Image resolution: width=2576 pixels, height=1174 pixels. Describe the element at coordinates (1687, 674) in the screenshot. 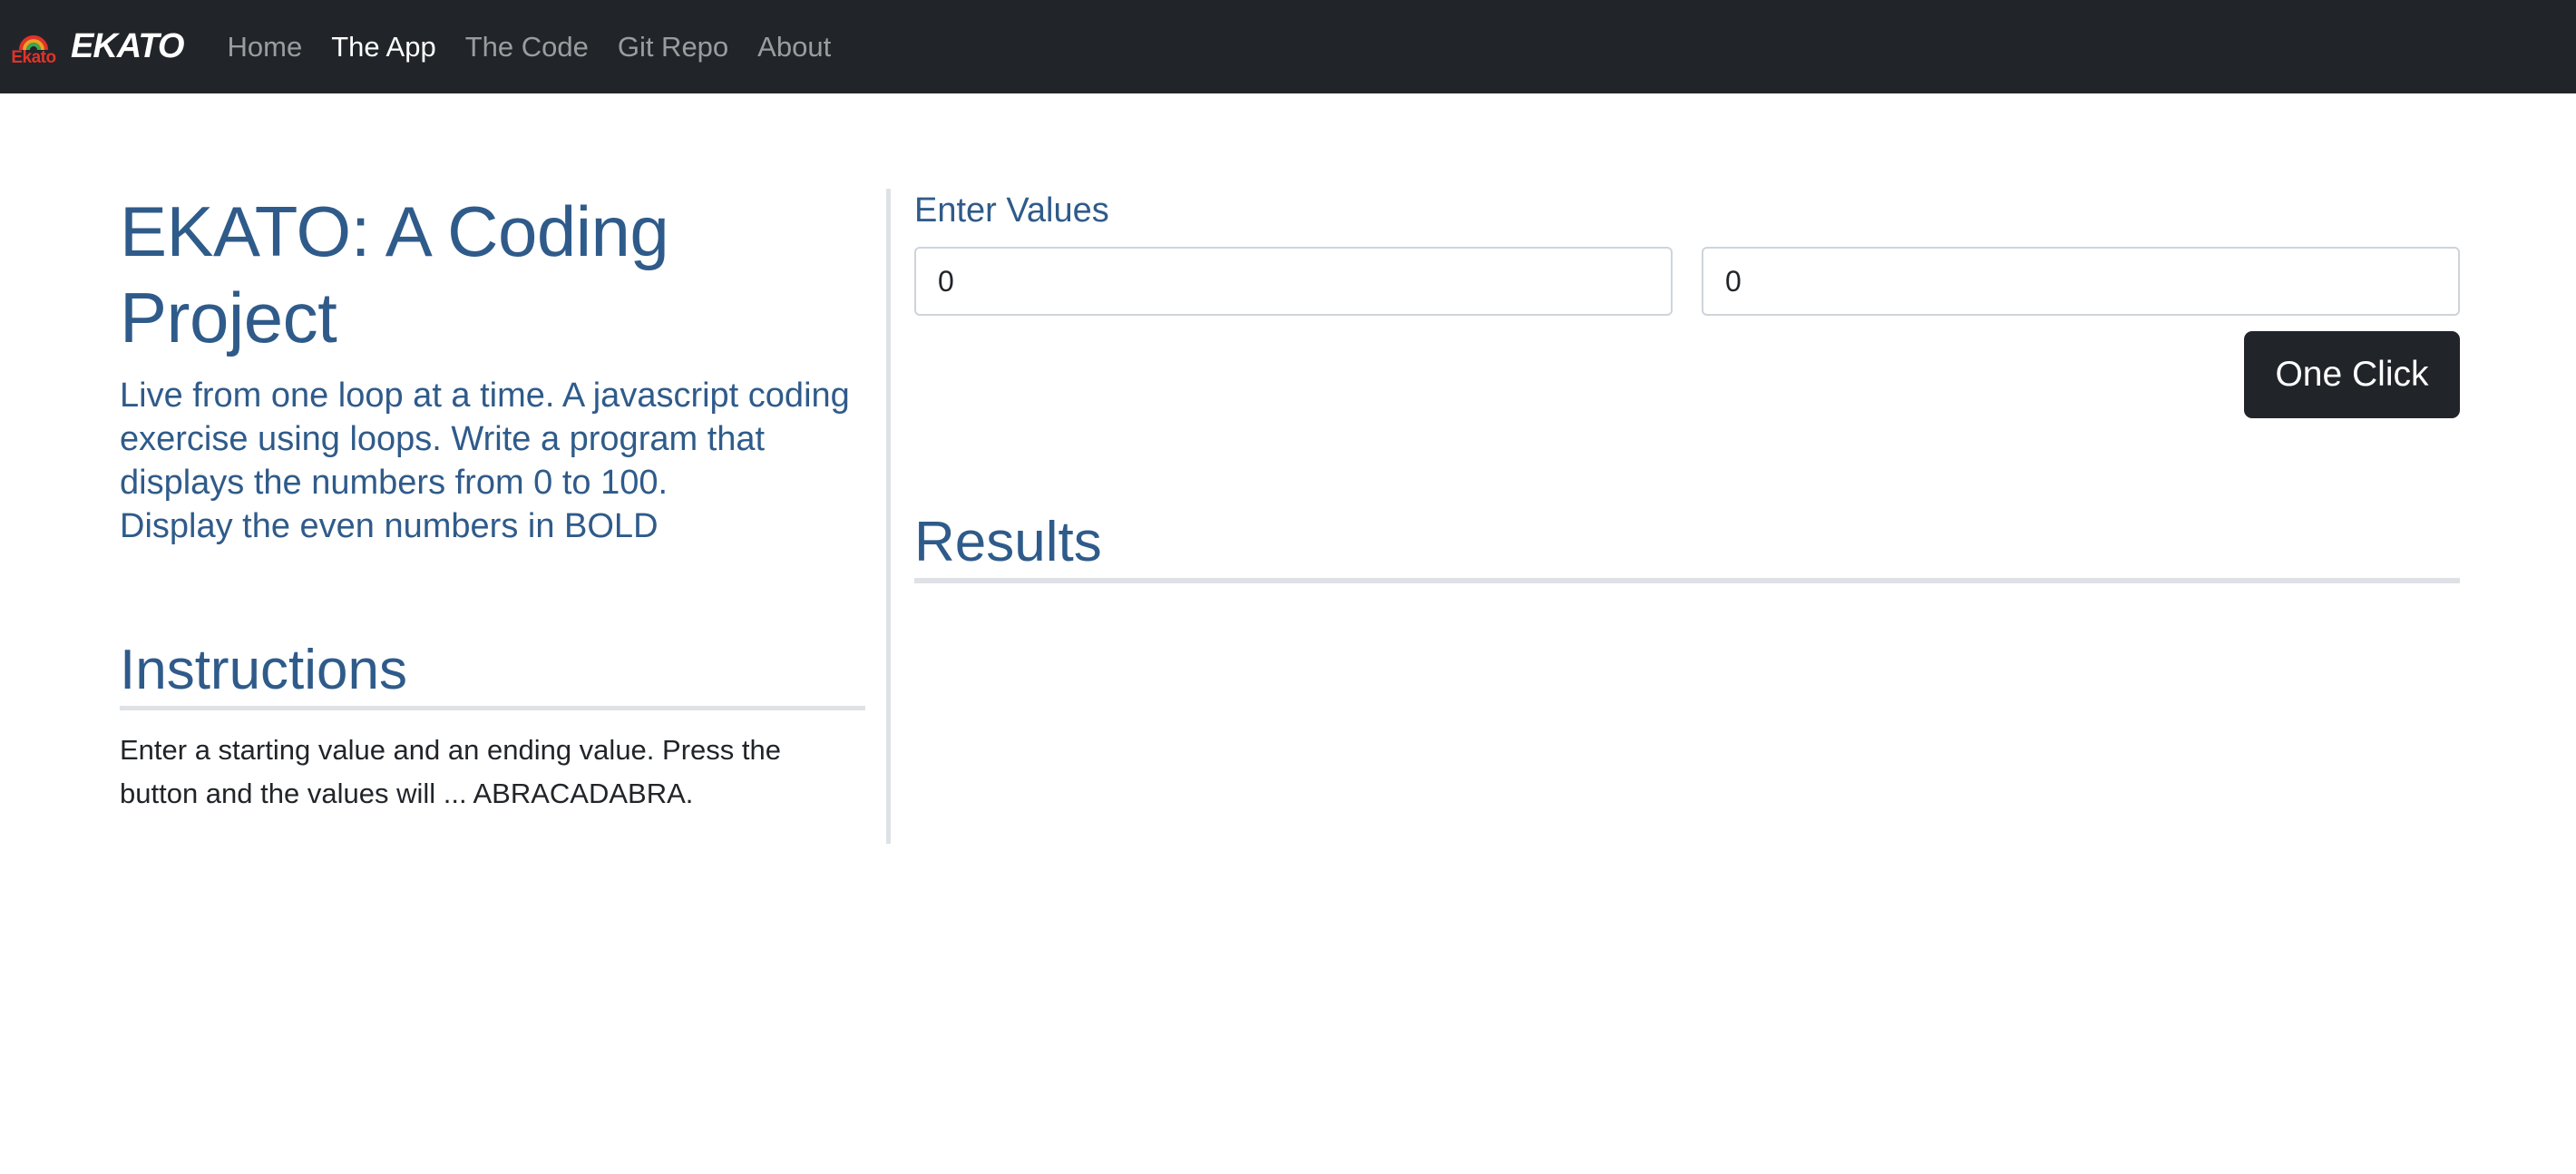

I see `results-area` at that location.